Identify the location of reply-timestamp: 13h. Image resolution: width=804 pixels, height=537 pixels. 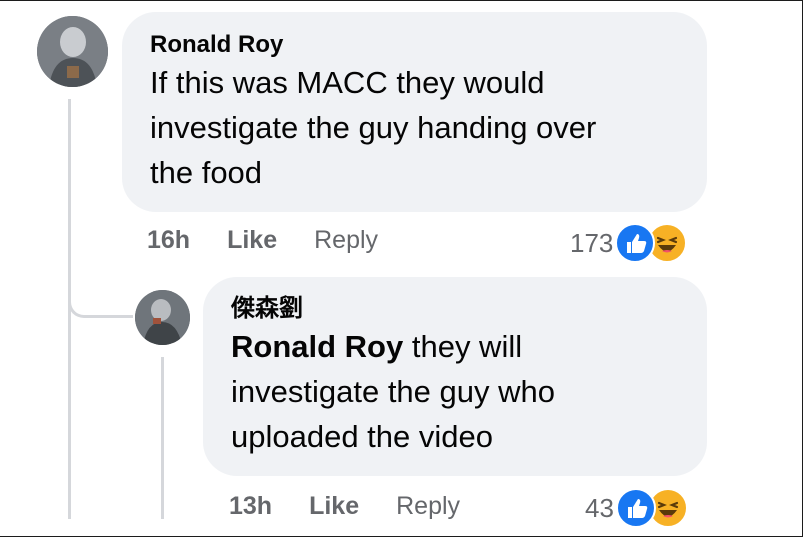
(250, 506).